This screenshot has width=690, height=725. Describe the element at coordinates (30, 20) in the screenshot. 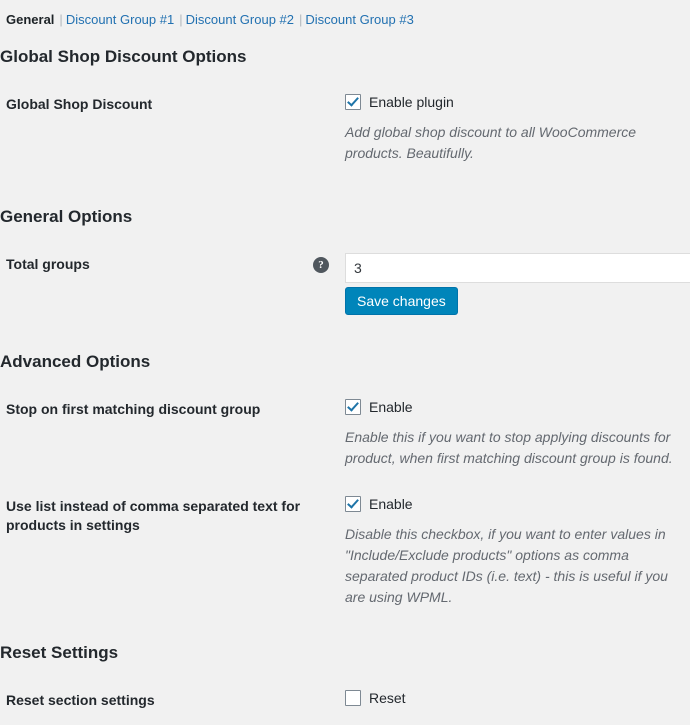

I see `nav-tab-general: General` at that location.